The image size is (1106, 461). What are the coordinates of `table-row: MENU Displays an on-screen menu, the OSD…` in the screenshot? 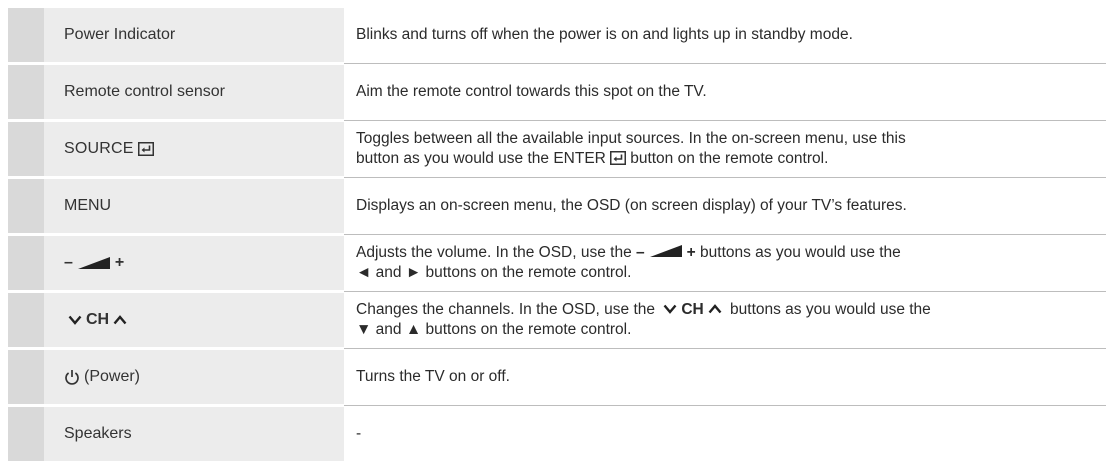 It's located at (557, 207).